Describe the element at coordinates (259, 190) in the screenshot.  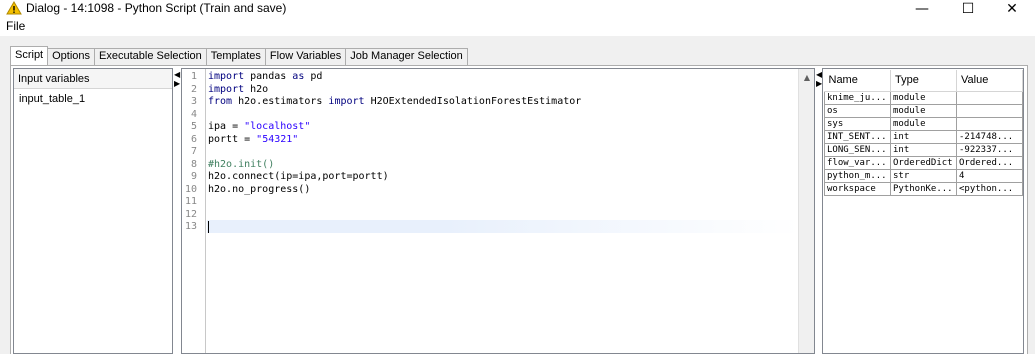
I see `code-line: h2o.no_progress()` at that location.